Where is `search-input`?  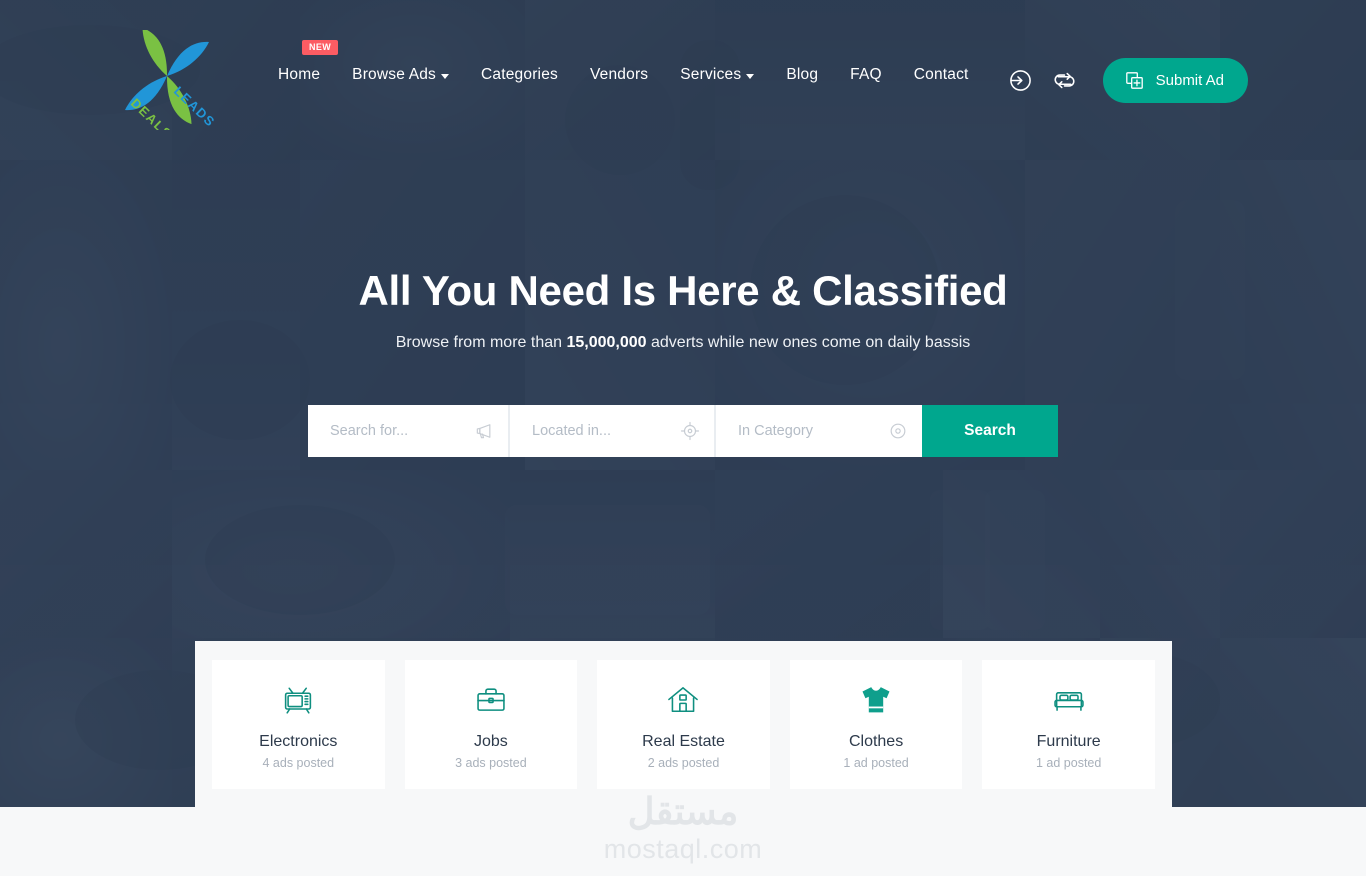
search-input is located at coordinates (398, 431).